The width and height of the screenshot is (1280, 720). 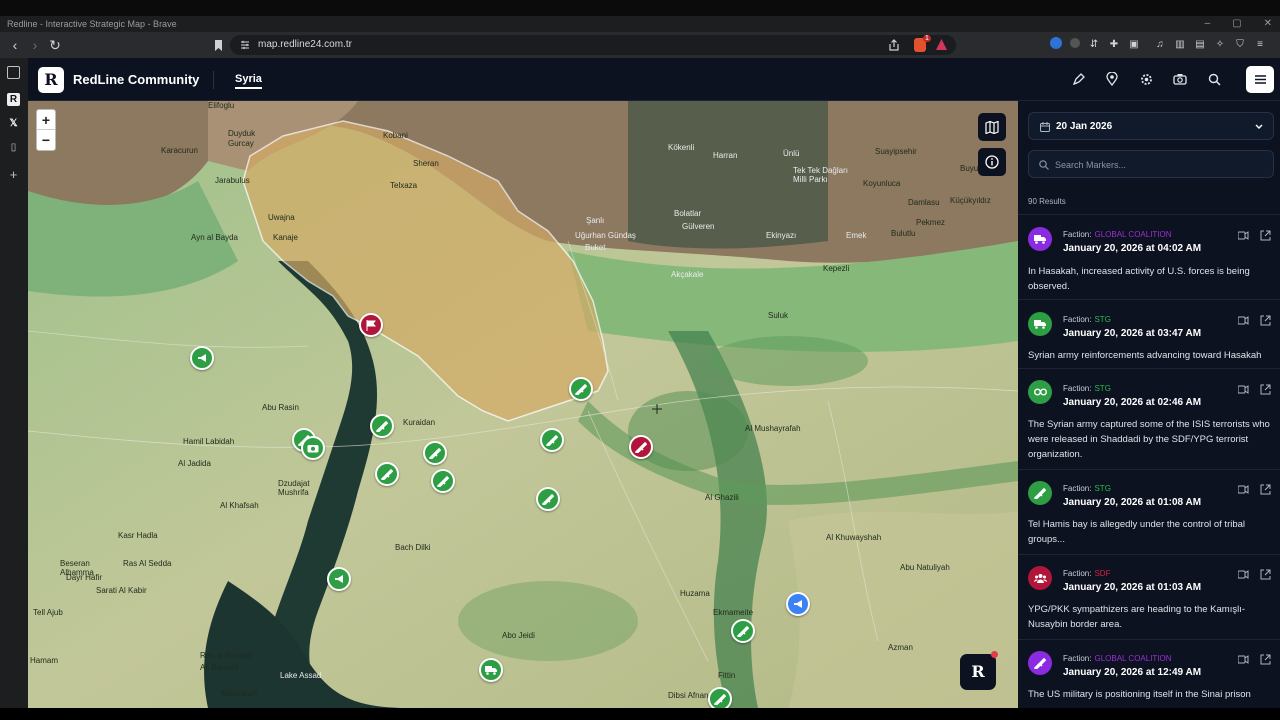 I want to click on faction-value: STG, so click(x=1102, y=319).